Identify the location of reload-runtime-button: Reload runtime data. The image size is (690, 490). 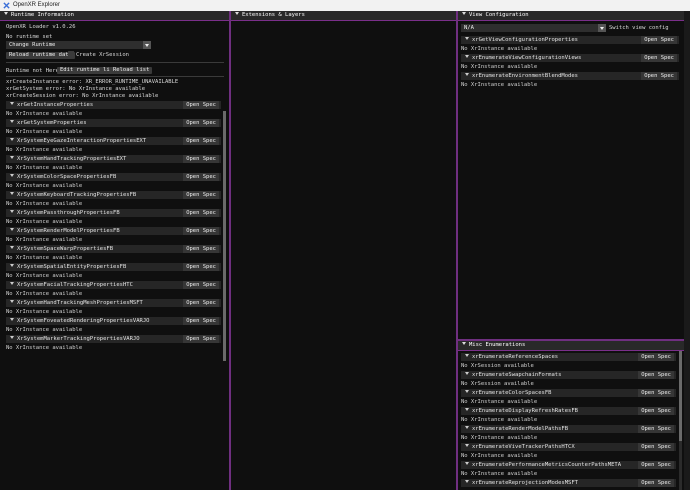
(40, 55).